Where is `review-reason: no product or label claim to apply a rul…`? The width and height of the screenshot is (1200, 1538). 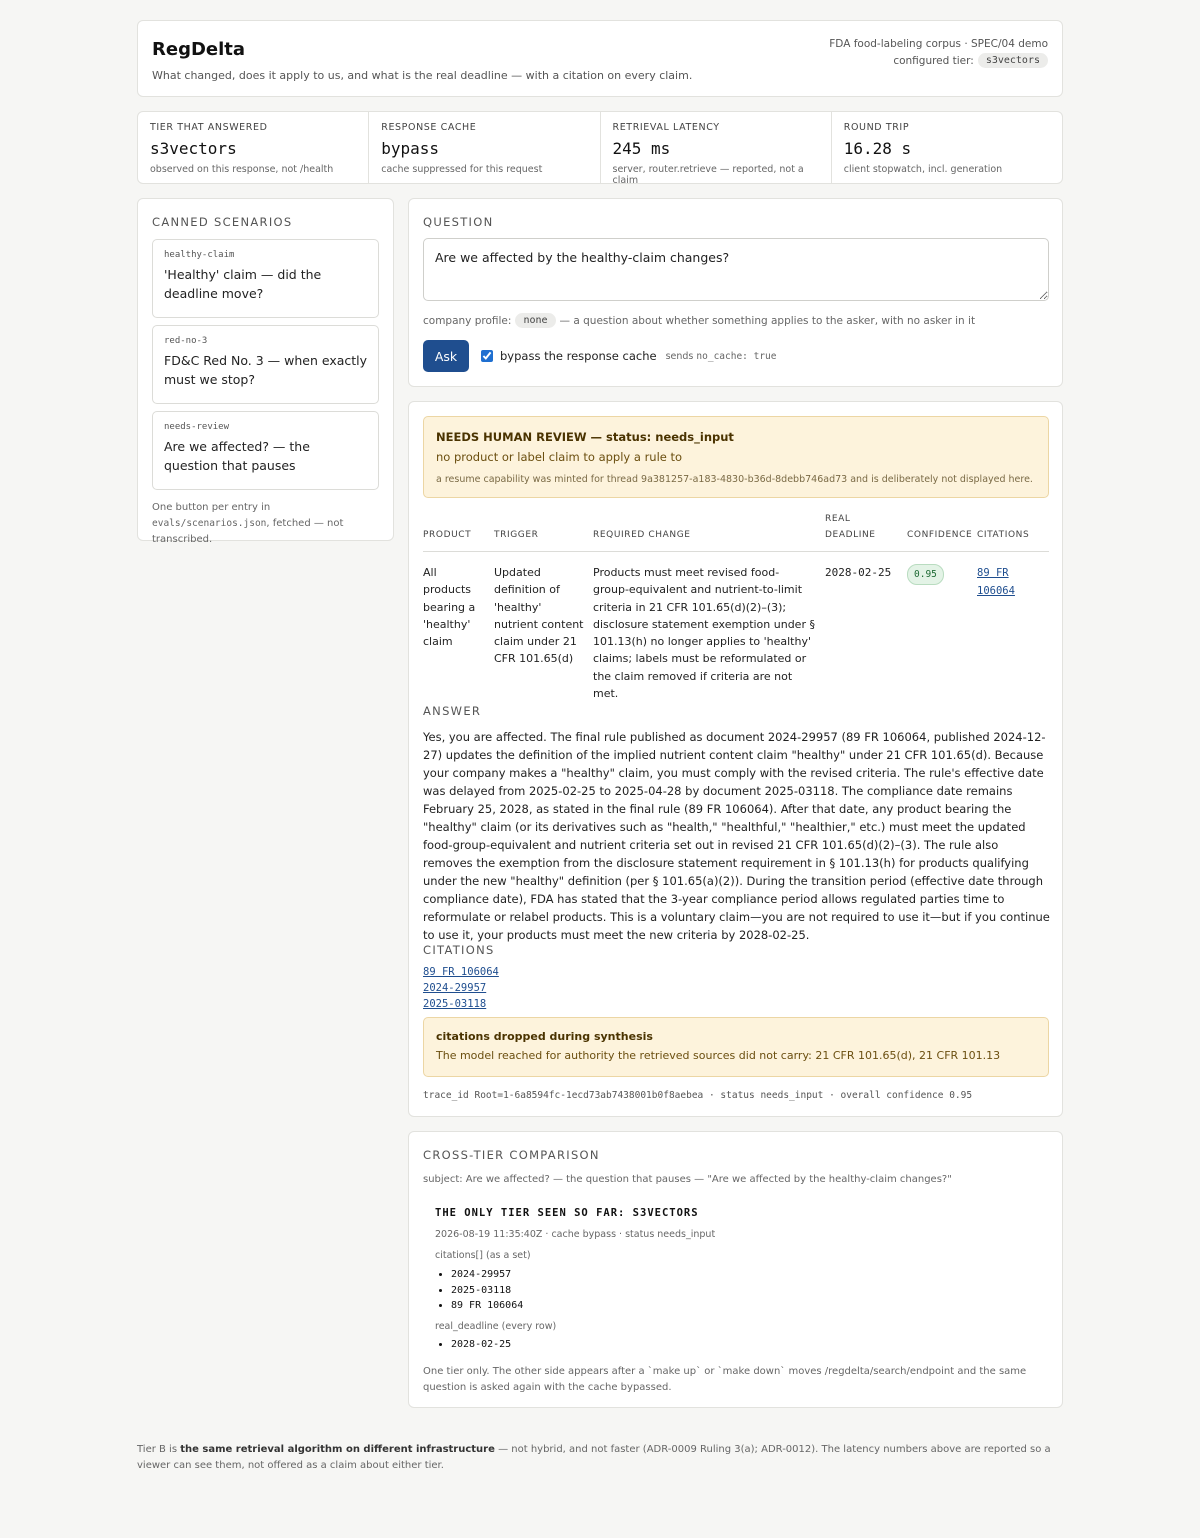 review-reason: no product or label claim to apply a rul… is located at coordinates (559, 457).